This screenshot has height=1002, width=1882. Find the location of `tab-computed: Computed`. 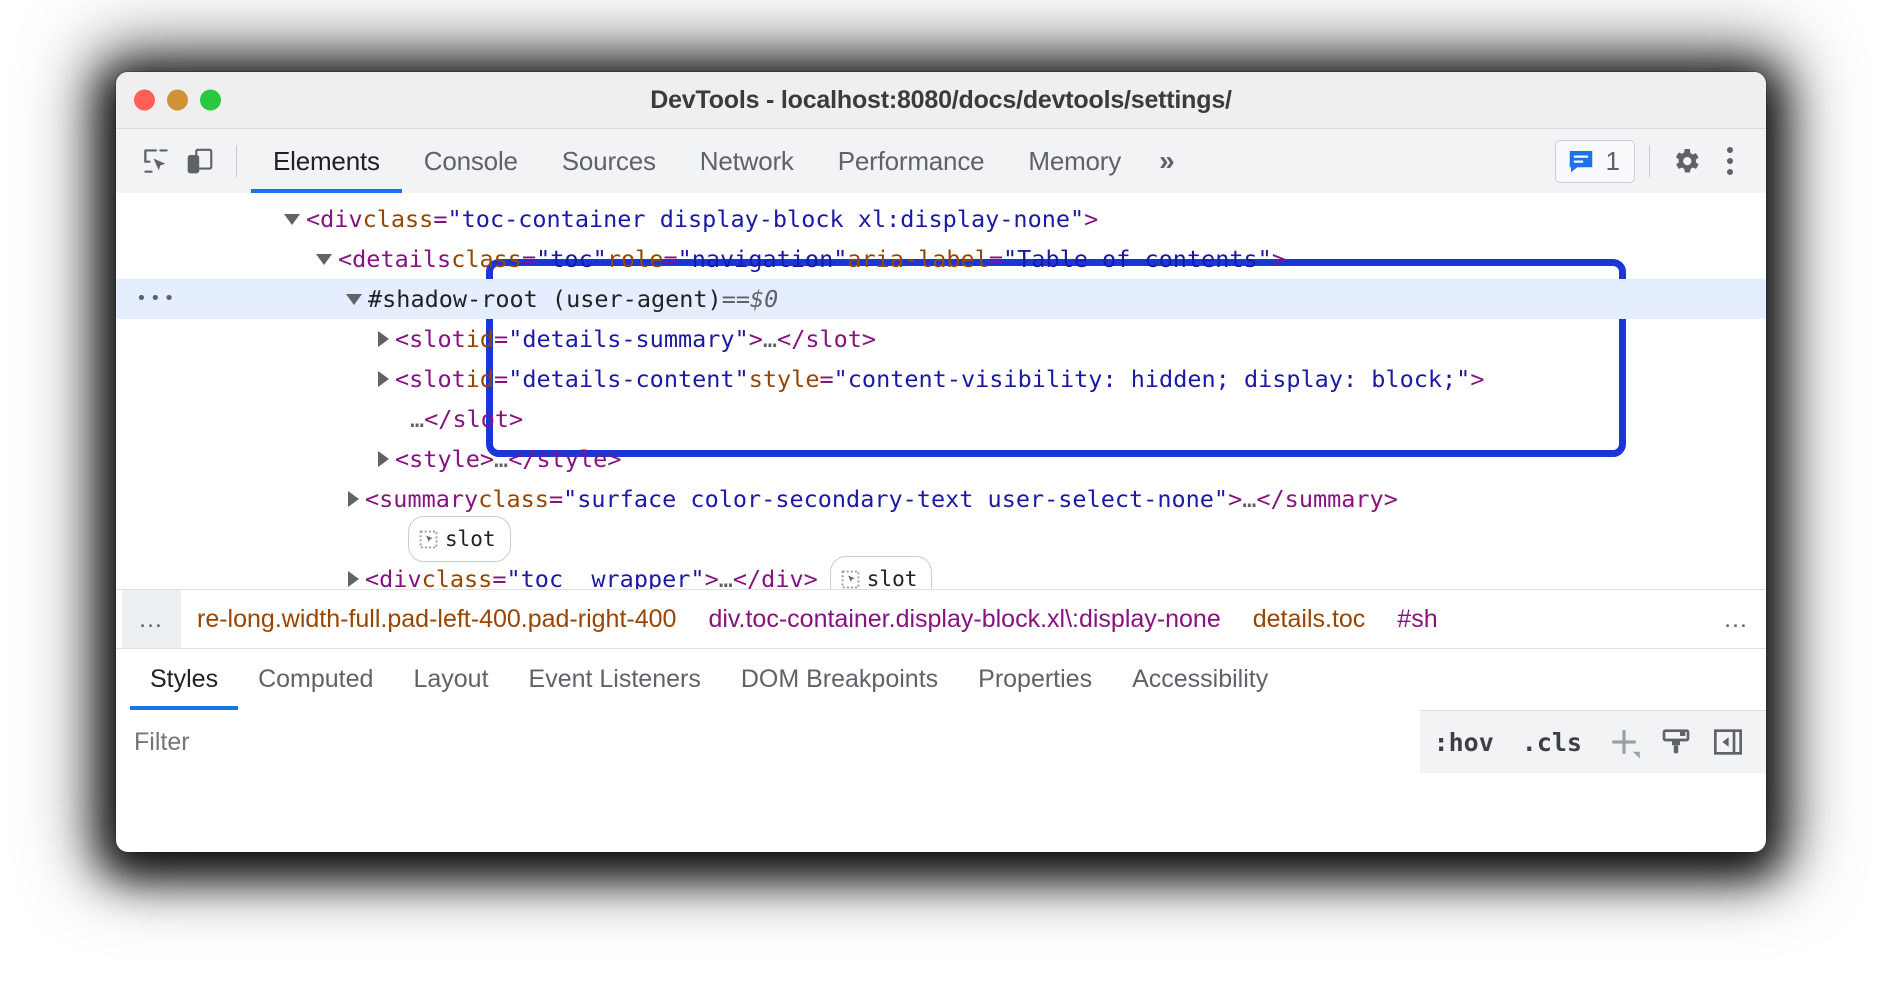

tab-computed: Computed is located at coordinates (315, 679).